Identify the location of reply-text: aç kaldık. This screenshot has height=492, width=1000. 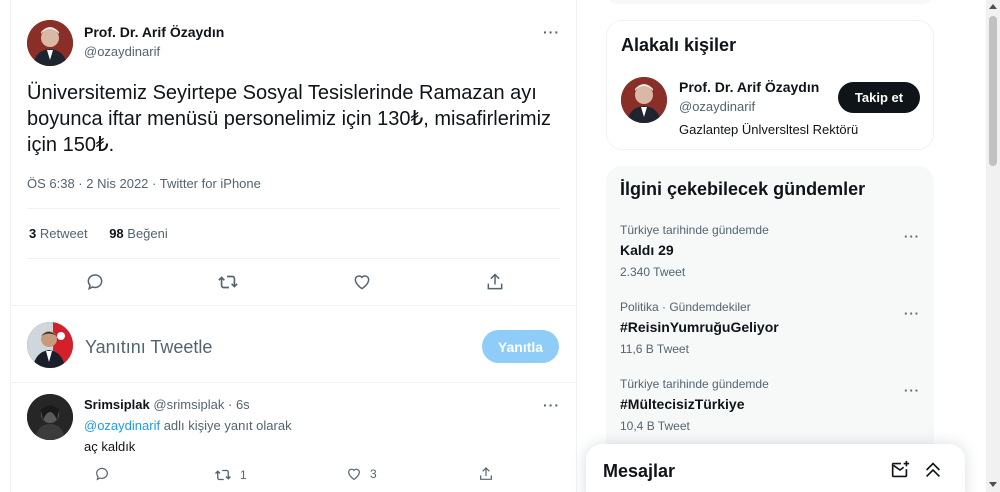
(110, 446).